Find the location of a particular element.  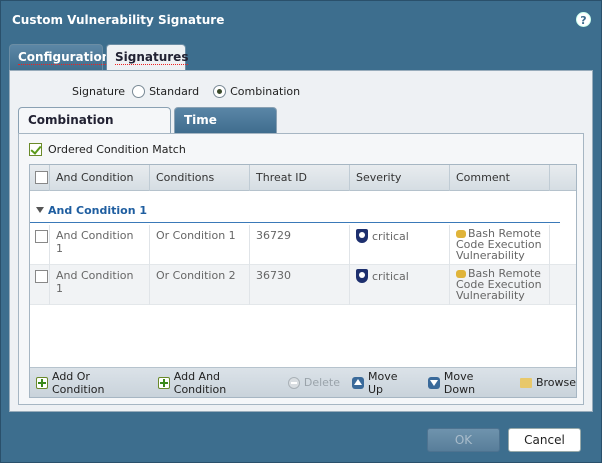

delete-label: Delete is located at coordinates (321, 382).